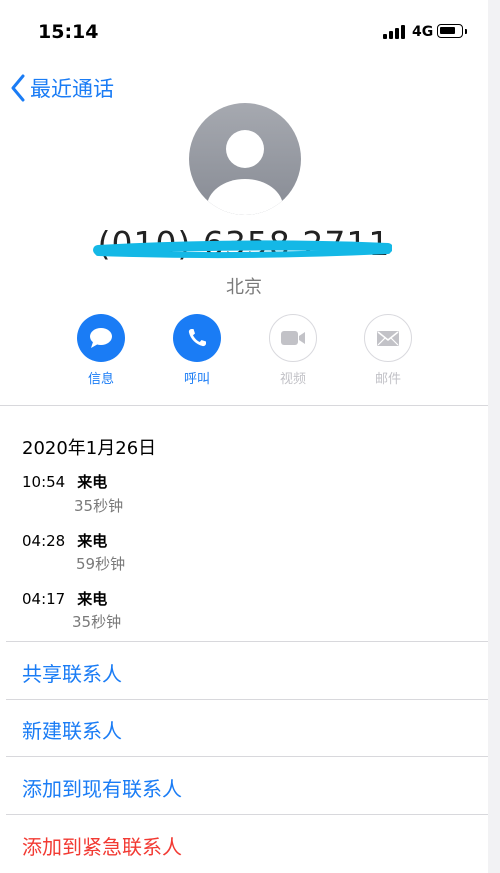  I want to click on call-duration: 59秒钟, so click(101, 564).